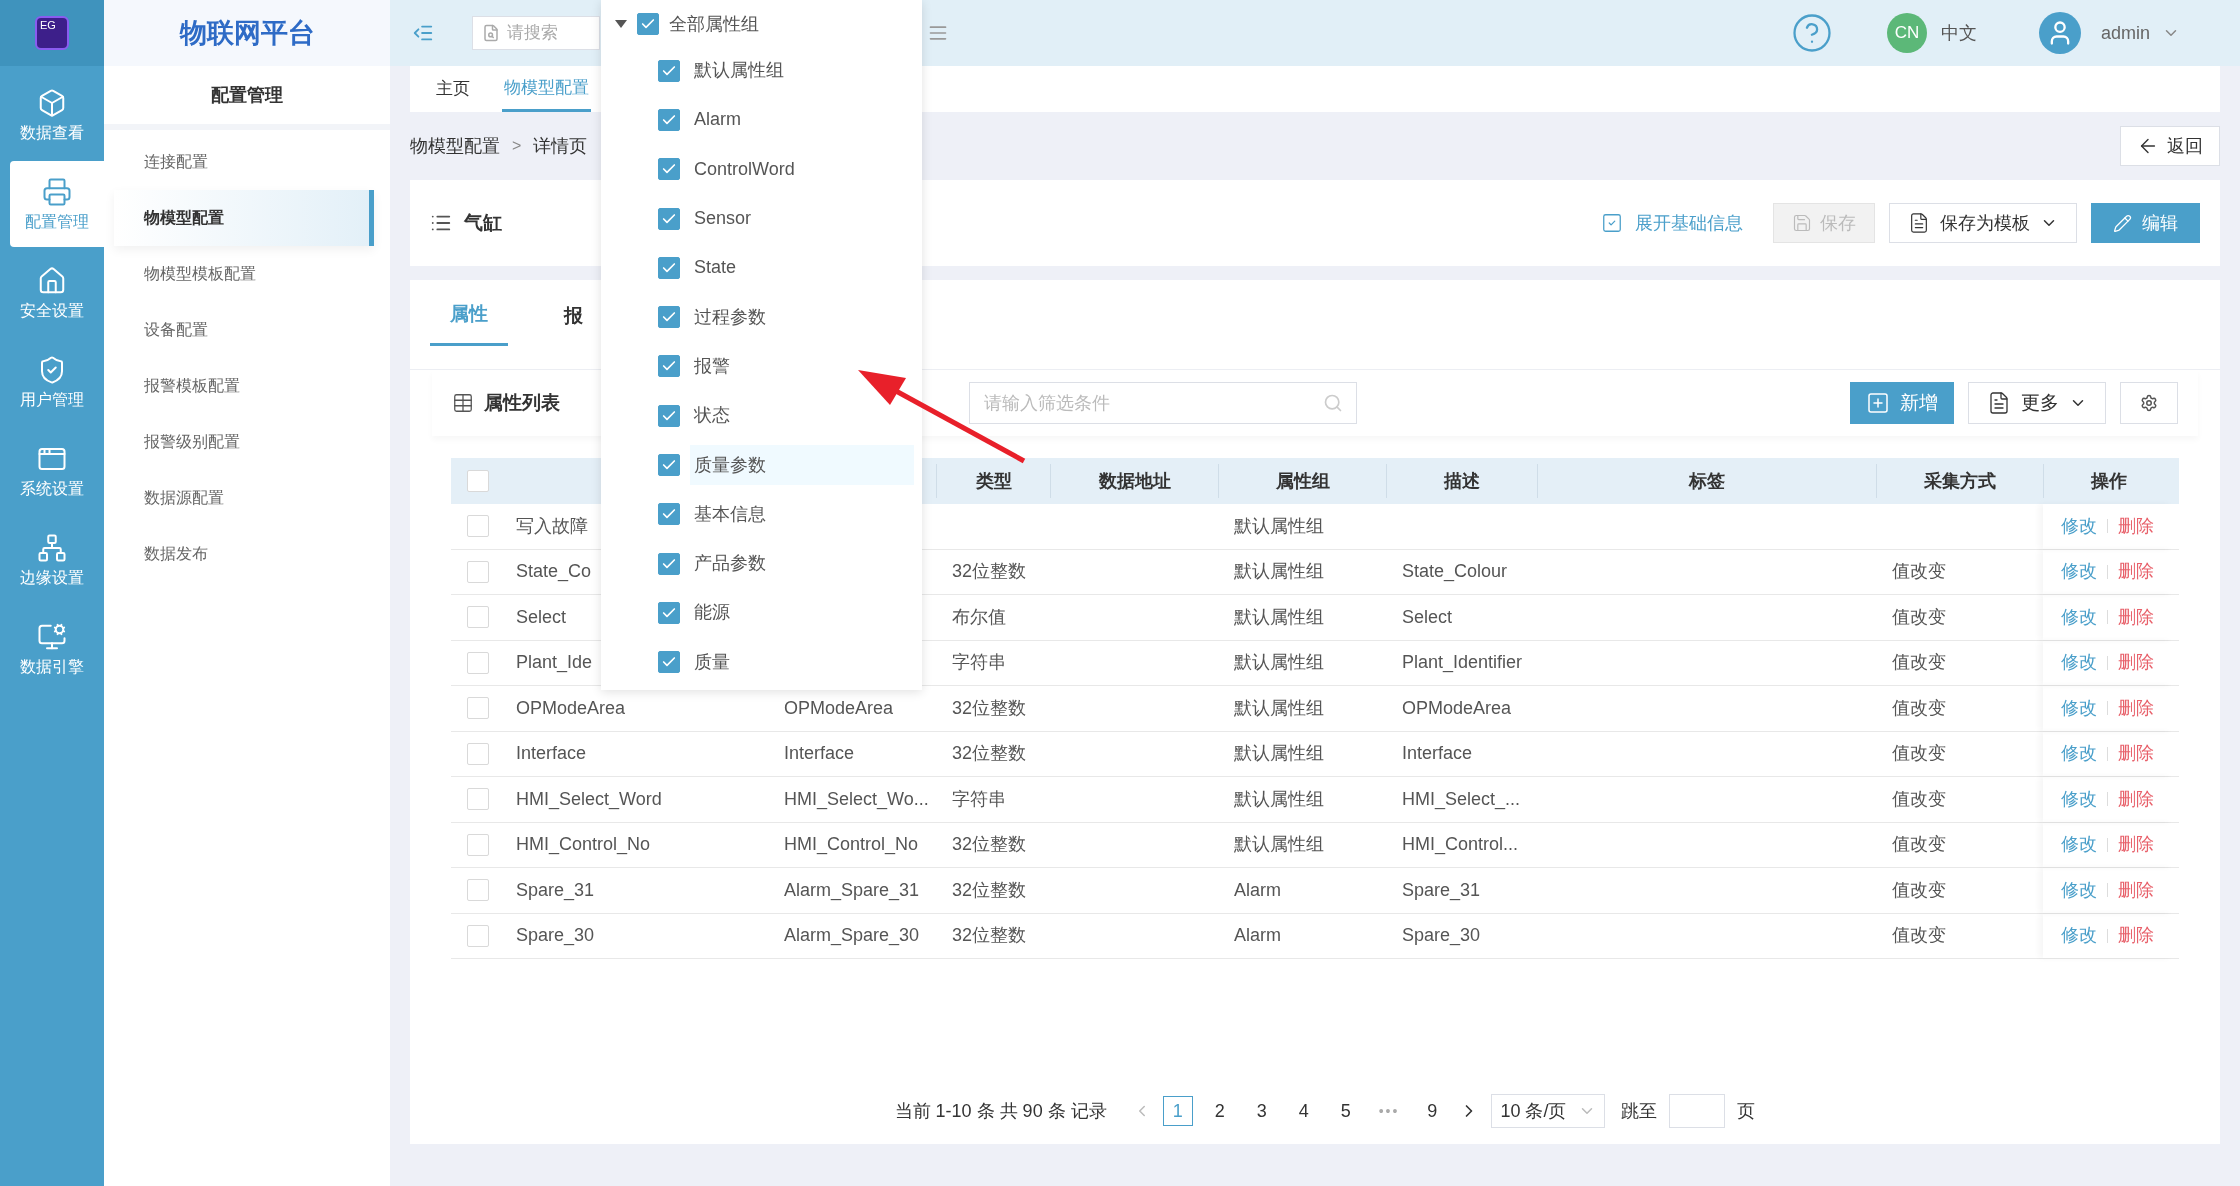 The width and height of the screenshot is (2240, 1186). What do you see at coordinates (52, 103) in the screenshot?
I see `cube-icon` at bounding box center [52, 103].